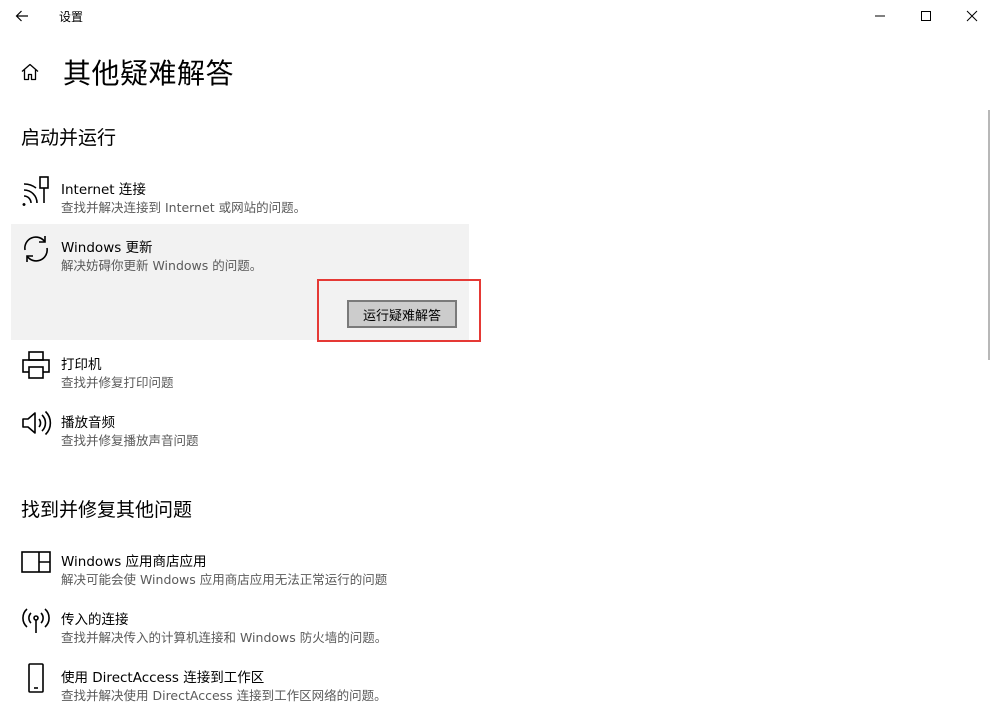 Image resolution: width=993 pixels, height=710 pixels. I want to click on item-label: 传入的连接, so click(95, 620).